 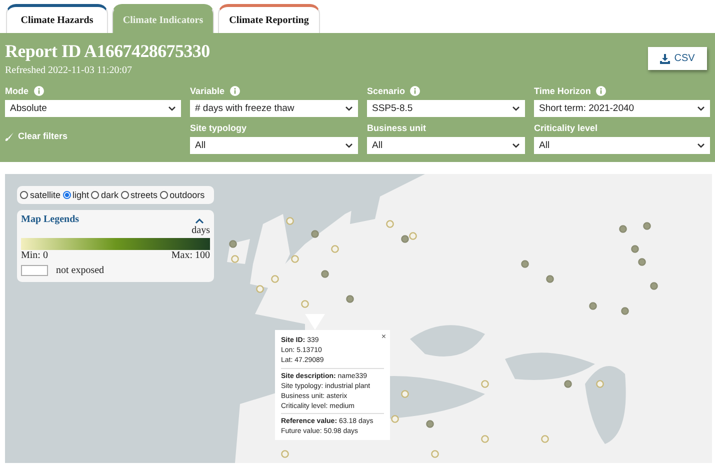 What do you see at coordinates (80, 270) in the screenshot?
I see `not-exposed-label: not exposed` at bounding box center [80, 270].